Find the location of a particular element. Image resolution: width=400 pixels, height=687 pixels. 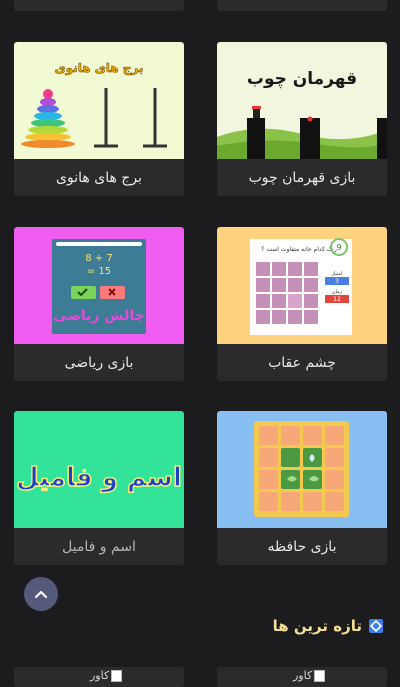

game-card-label: بازی ریاضی is located at coordinates (99, 362).